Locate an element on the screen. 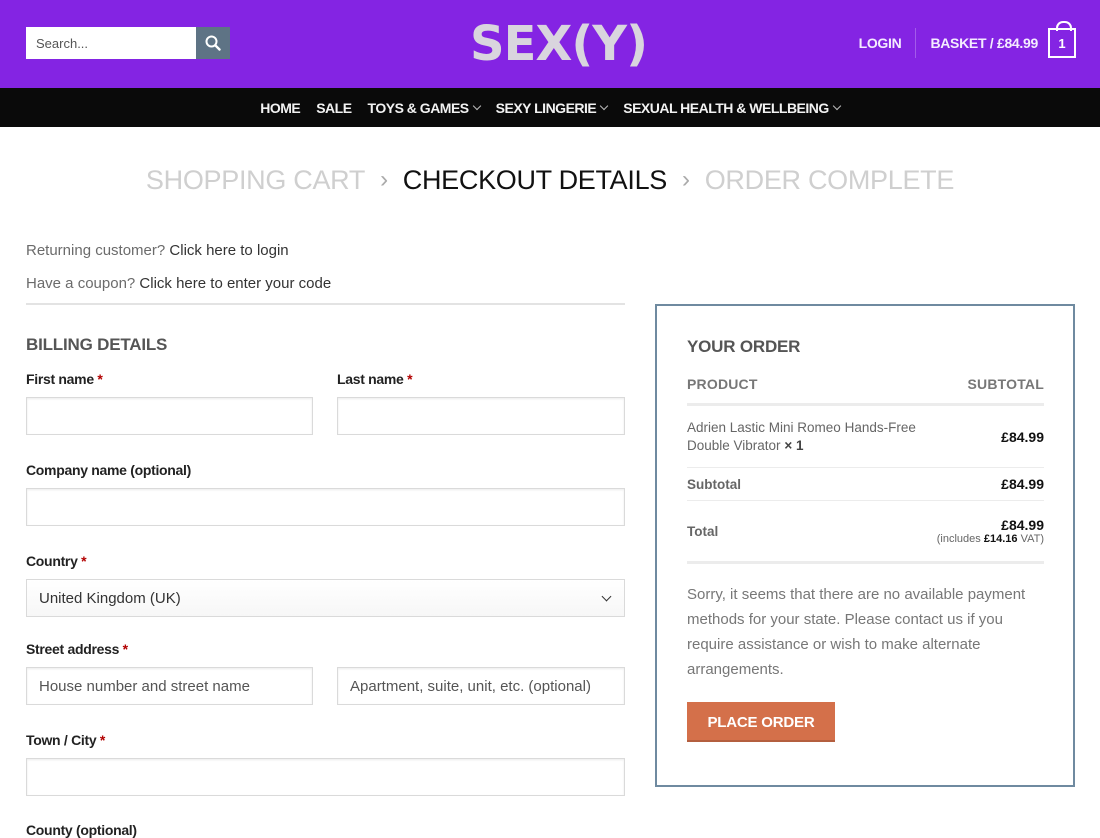  place-order-button: PLACE ORDER is located at coordinates (761, 722).